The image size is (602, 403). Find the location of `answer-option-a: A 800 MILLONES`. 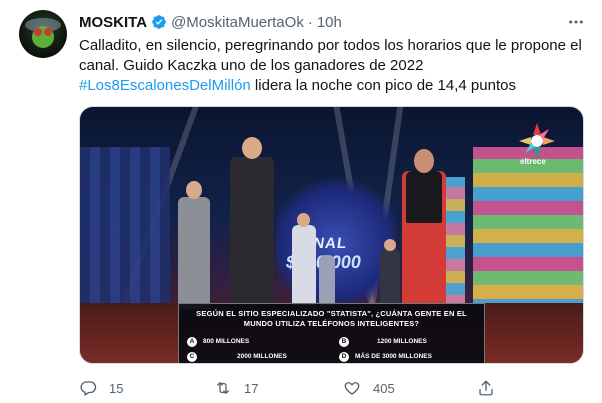

answer-option-a: A 800 MILLONES is located at coordinates (218, 341).